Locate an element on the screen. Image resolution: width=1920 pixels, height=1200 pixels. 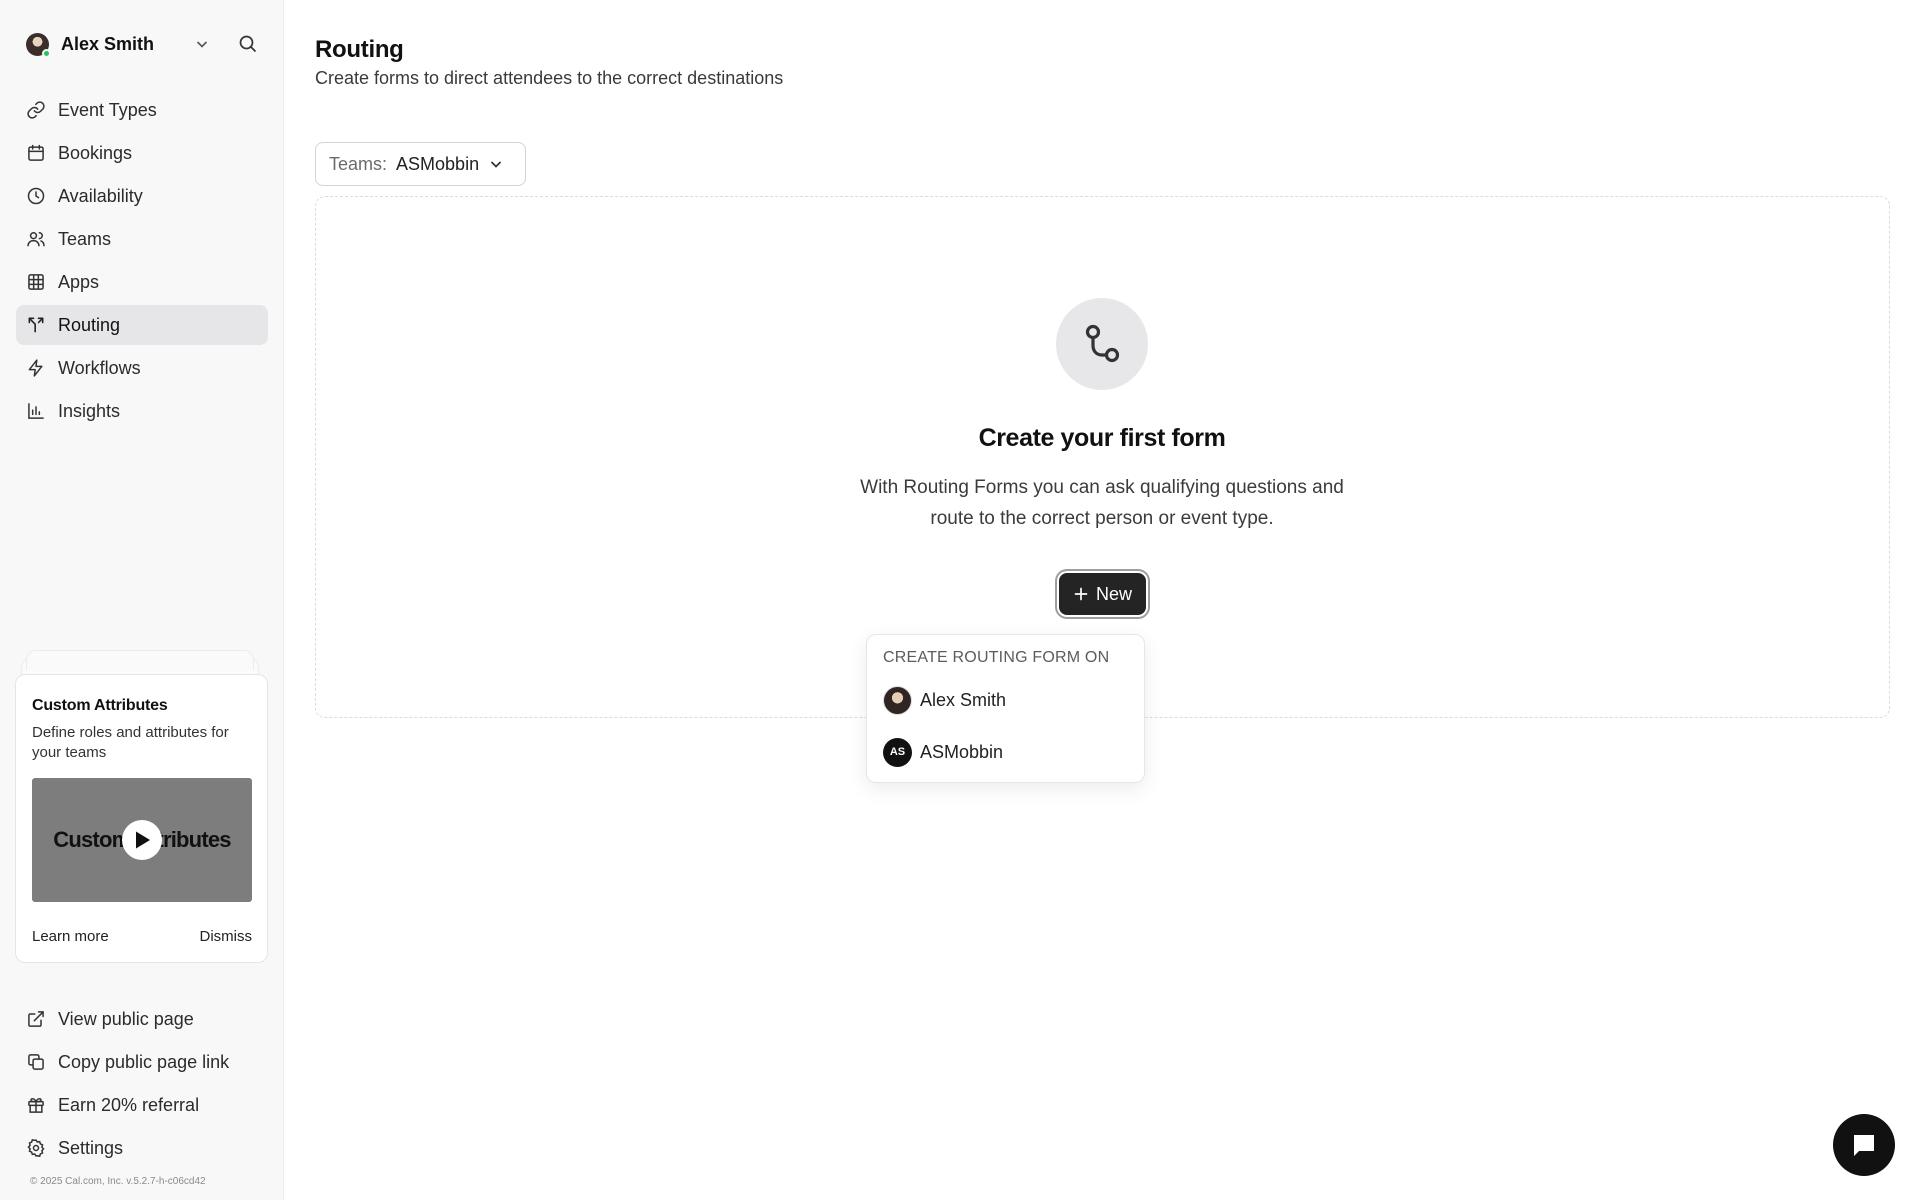
external-link-icon is located at coordinates (36, 1019).